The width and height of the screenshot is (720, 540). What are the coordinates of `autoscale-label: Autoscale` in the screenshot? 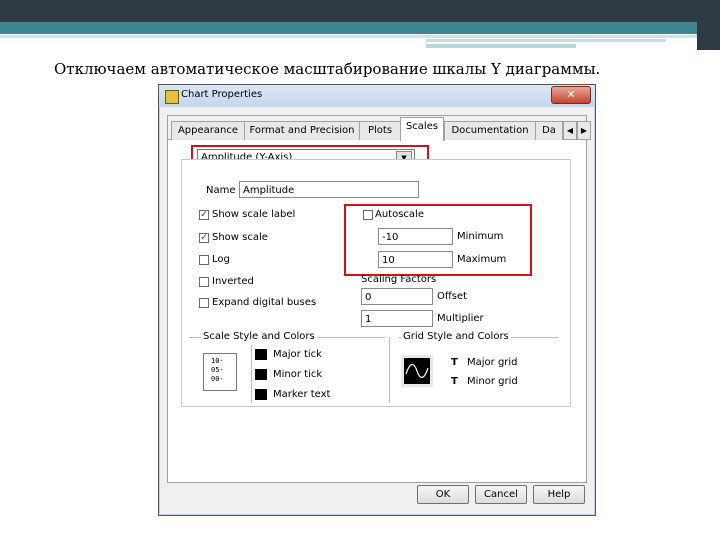 It's located at (399, 214).